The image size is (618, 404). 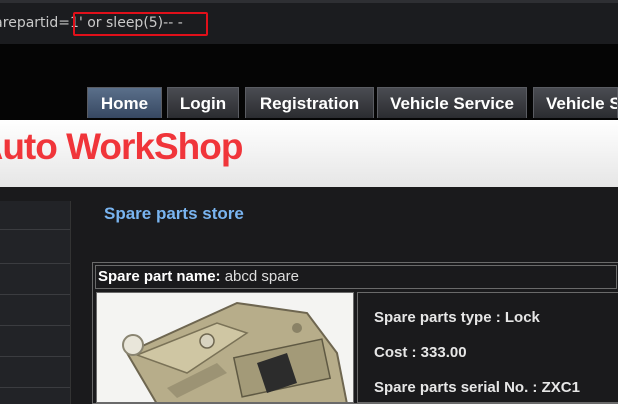 I want to click on injection-highlight-box, so click(x=140, y=24).